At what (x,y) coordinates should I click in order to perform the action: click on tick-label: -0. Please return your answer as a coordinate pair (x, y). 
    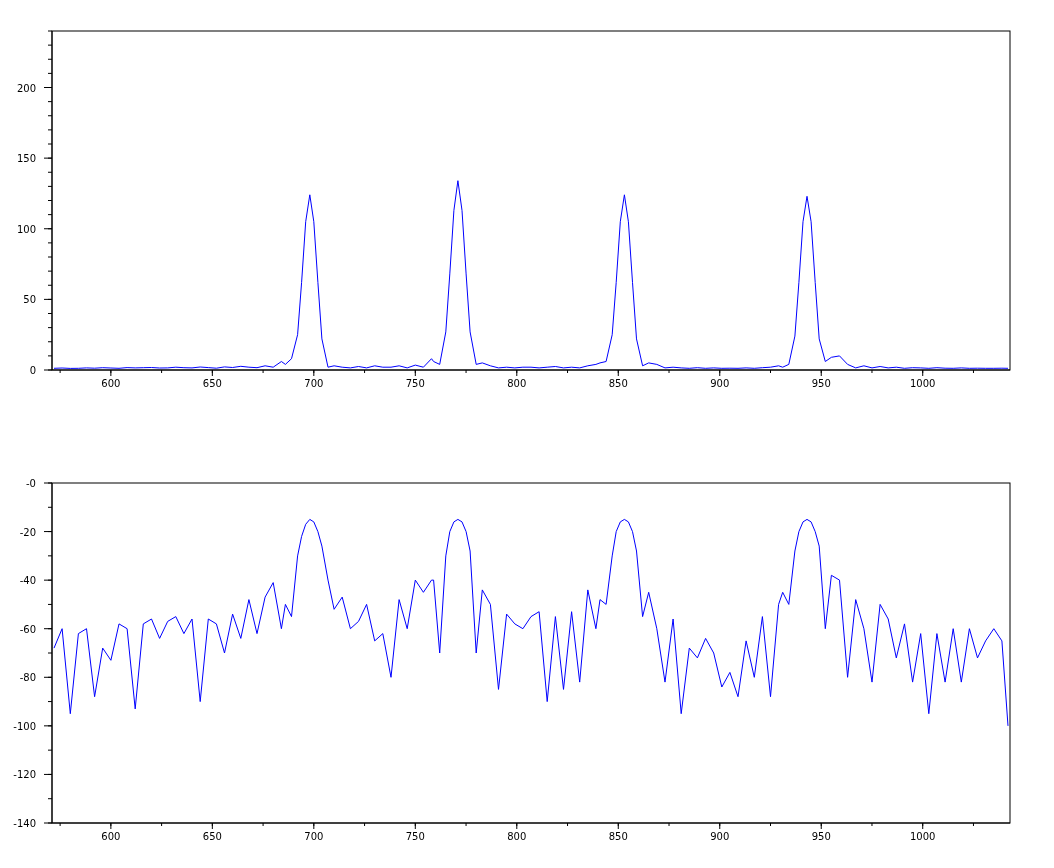
    Looking at the image, I should click on (31, 483).